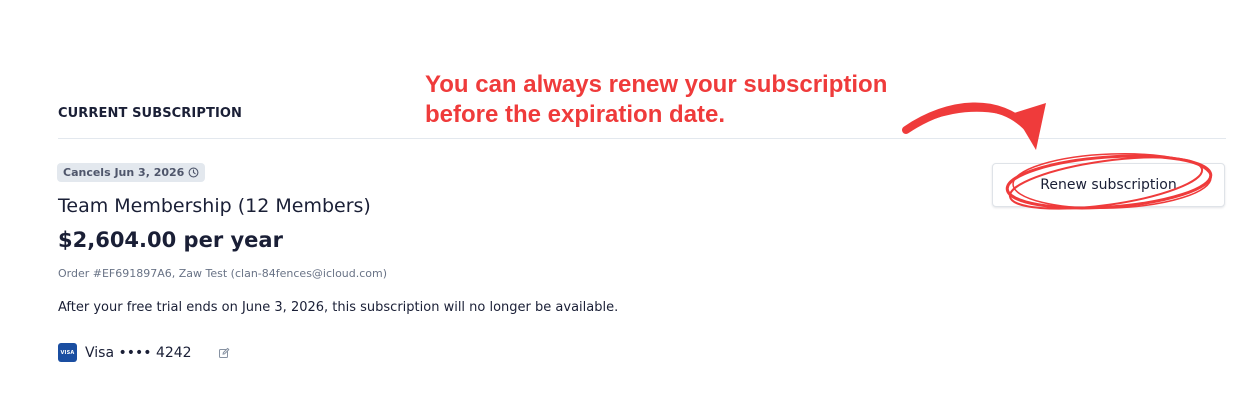 Image resolution: width=1257 pixels, height=402 pixels. What do you see at coordinates (138, 352) in the screenshot?
I see `card-label: Visa •••• 4242` at bounding box center [138, 352].